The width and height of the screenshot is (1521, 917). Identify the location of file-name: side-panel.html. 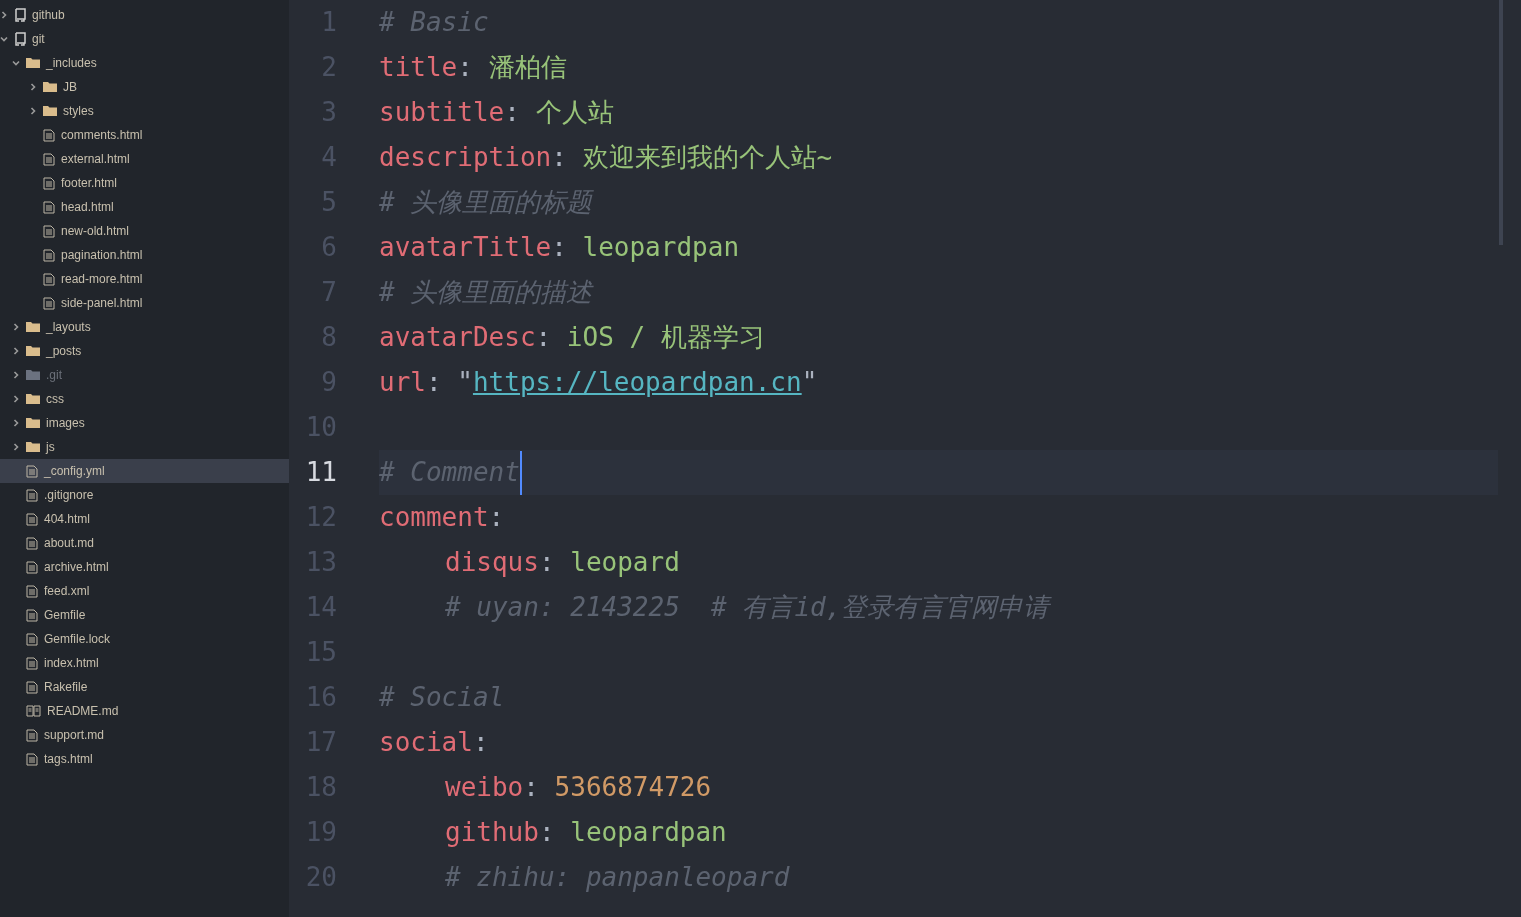
(102, 303).